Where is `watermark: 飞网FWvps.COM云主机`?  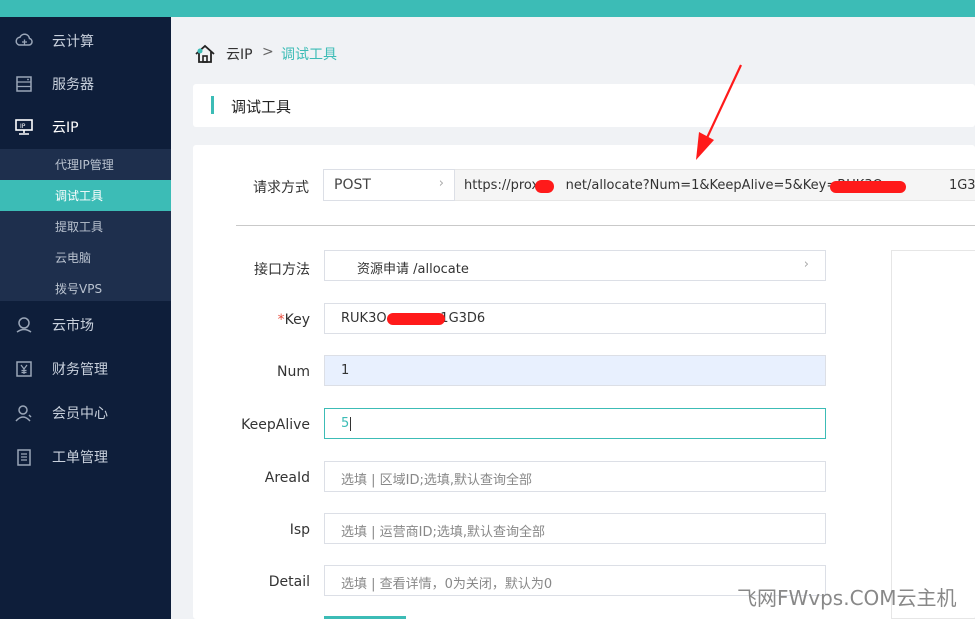 watermark: 飞网FWvps.COM云主机 is located at coordinates (847, 598).